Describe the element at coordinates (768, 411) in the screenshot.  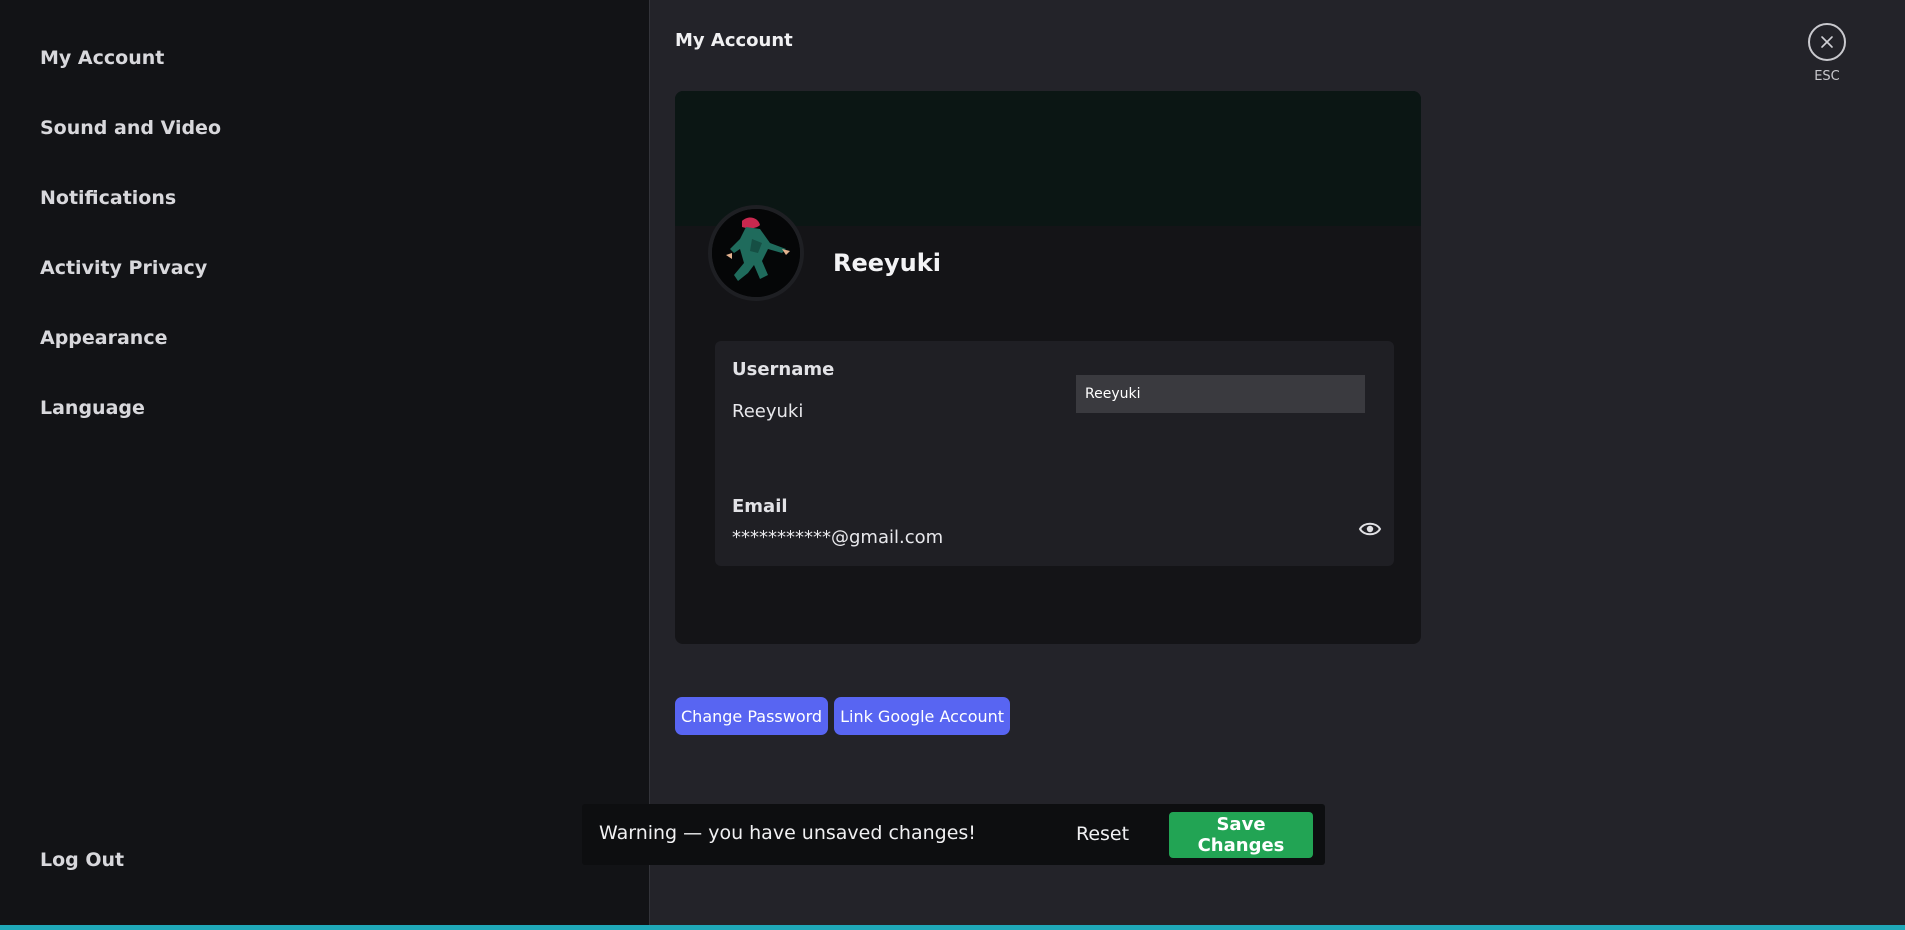
I see `username-value: Reeyuki` at that location.